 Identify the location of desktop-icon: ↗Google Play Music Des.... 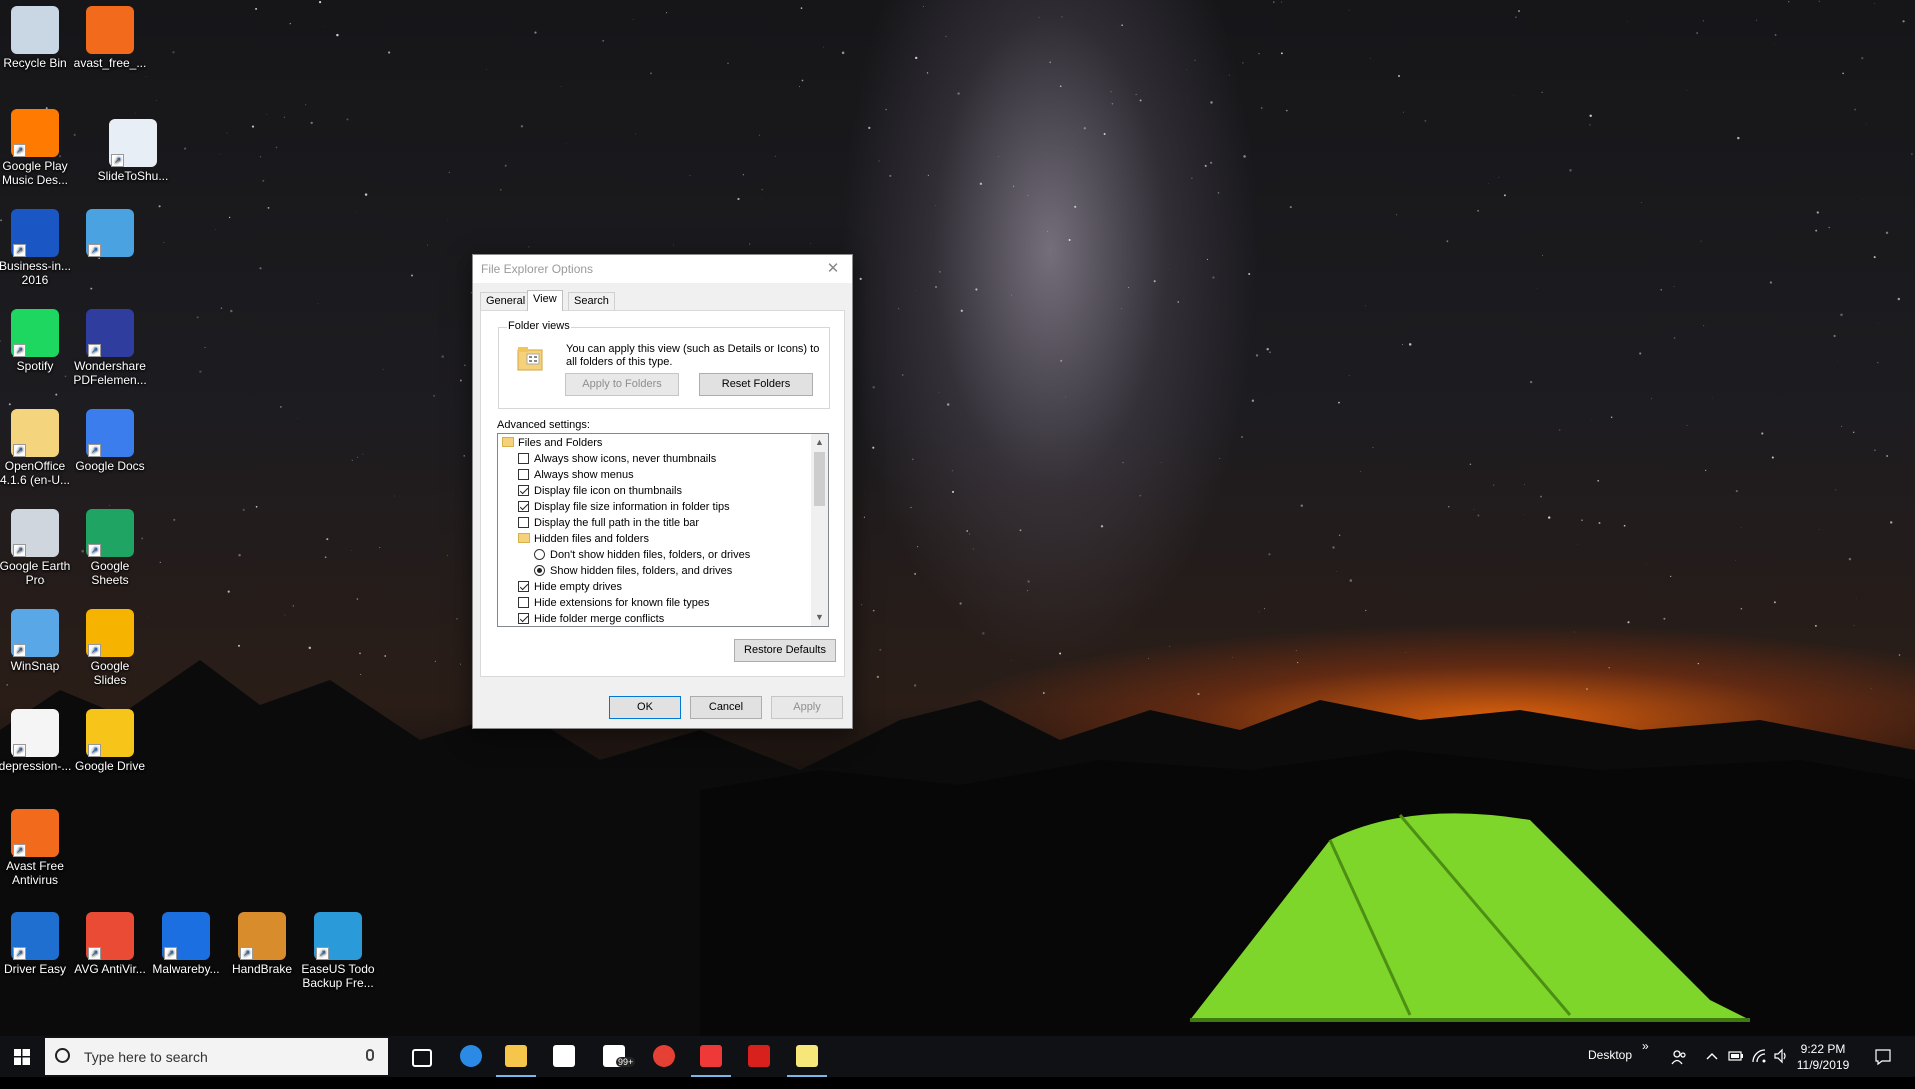
(36, 146).